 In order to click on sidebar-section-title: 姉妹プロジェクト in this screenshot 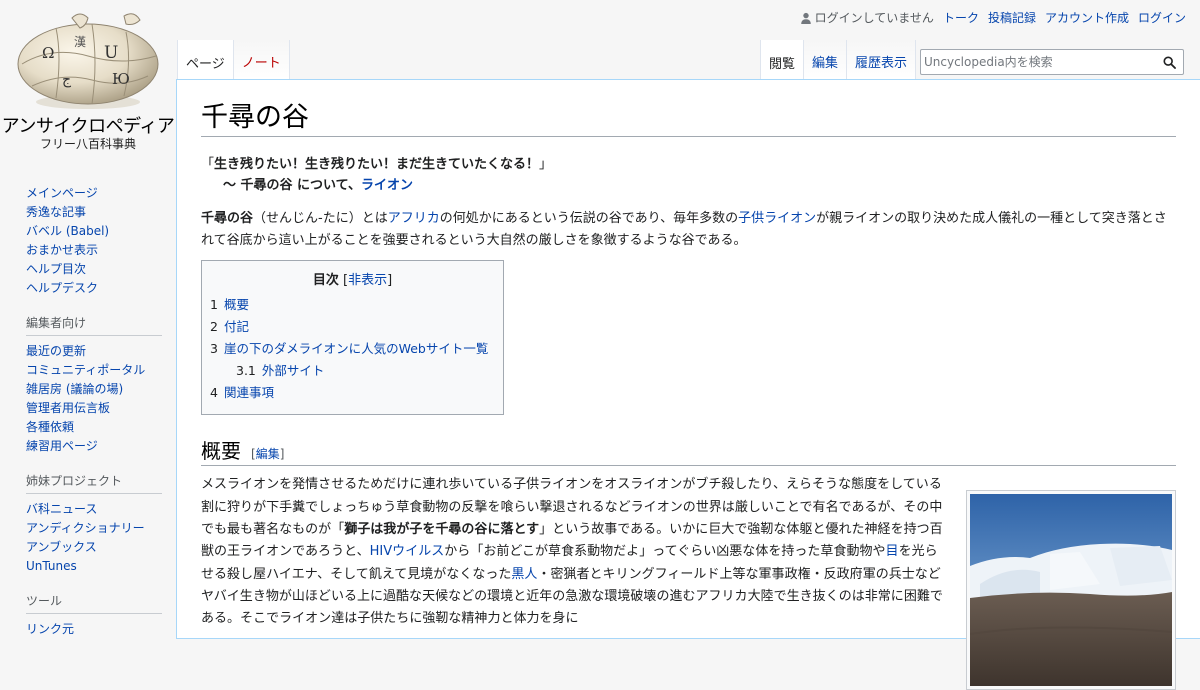, I will do `click(94, 483)`.